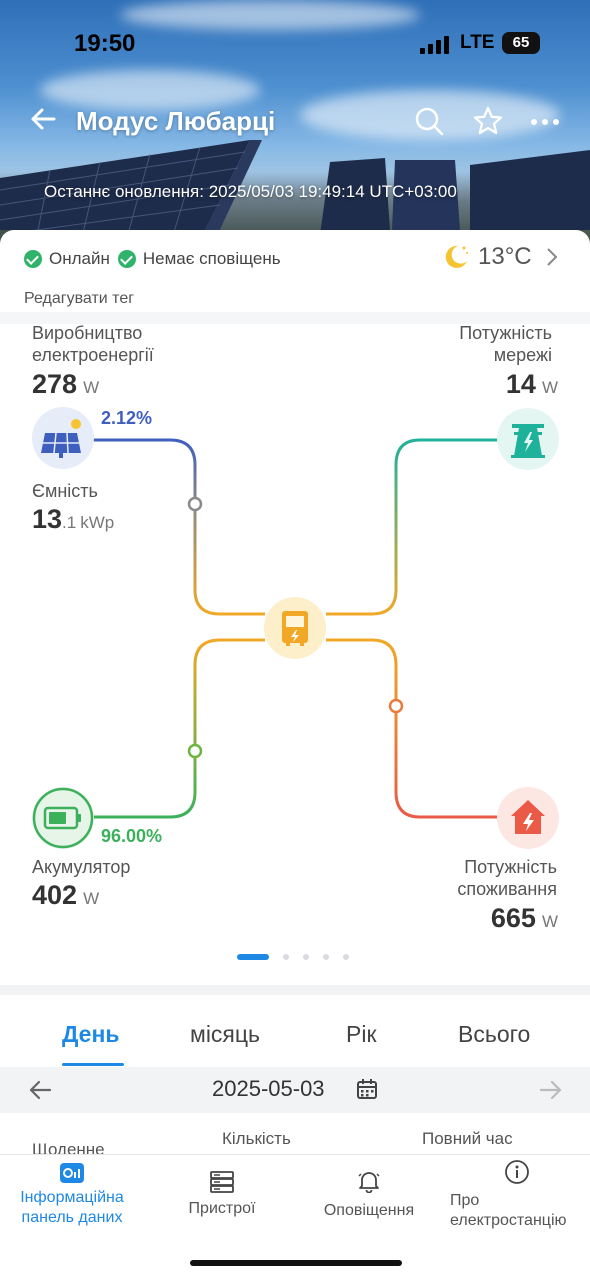 This screenshot has width=590, height=1281. Describe the element at coordinates (222, 1182) in the screenshot. I see `server-icon` at that location.